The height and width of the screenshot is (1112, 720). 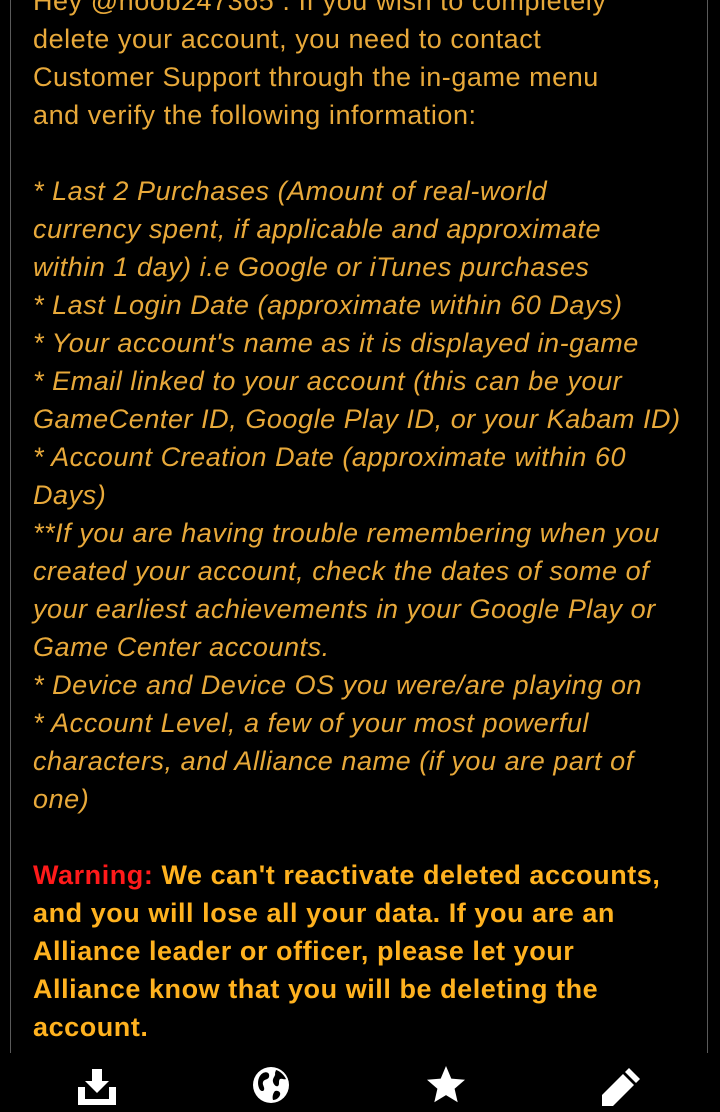 I want to click on globe-button, so click(x=271, y=1088).